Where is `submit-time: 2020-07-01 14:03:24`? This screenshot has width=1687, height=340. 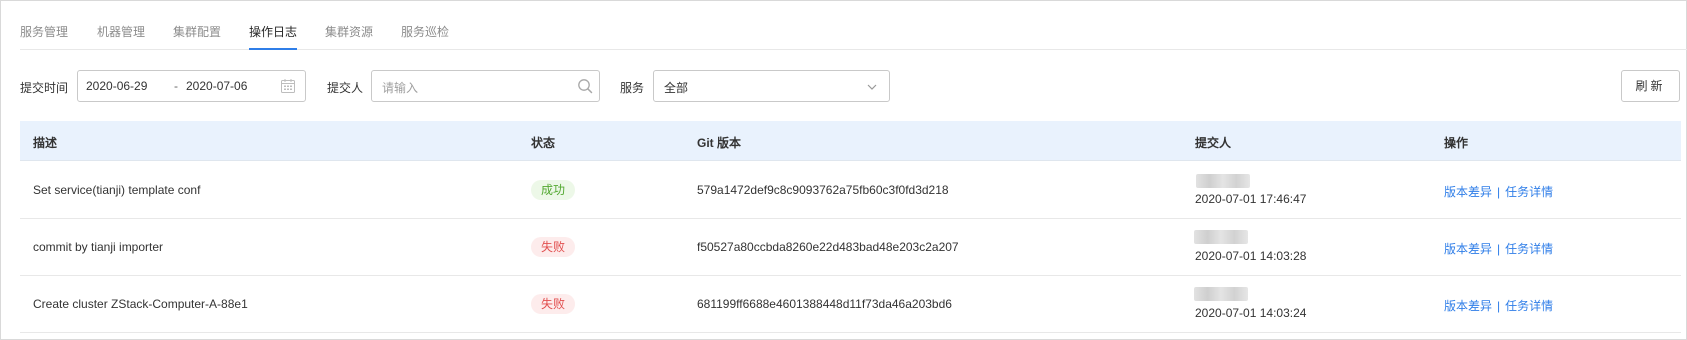
submit-time: 2020-07-01 14:03:24 is located at coordinates (1251, 313).